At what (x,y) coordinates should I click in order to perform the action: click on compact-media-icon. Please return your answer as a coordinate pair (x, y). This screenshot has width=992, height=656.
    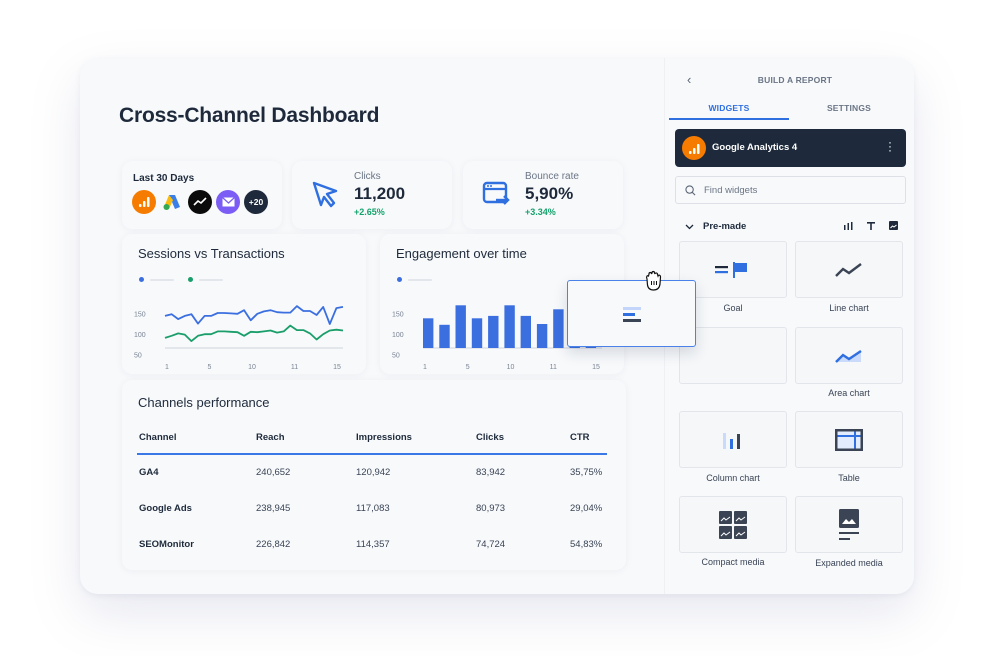
    Looking at the image, I should click on (733, 524).